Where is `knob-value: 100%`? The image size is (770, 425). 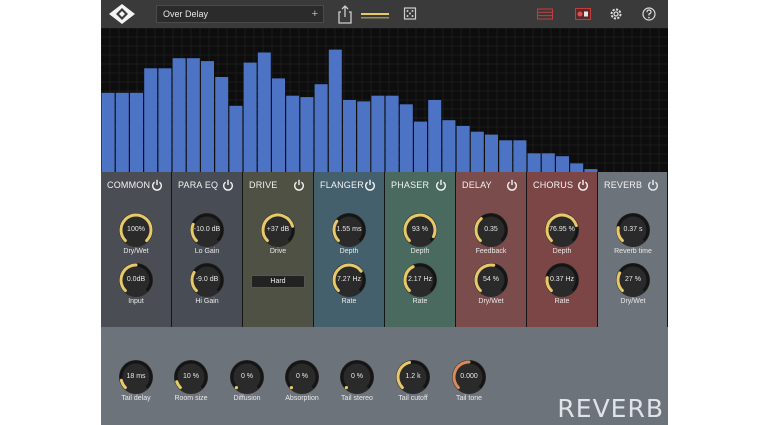
knob-value: 100% is located at coordinates (136, 229).